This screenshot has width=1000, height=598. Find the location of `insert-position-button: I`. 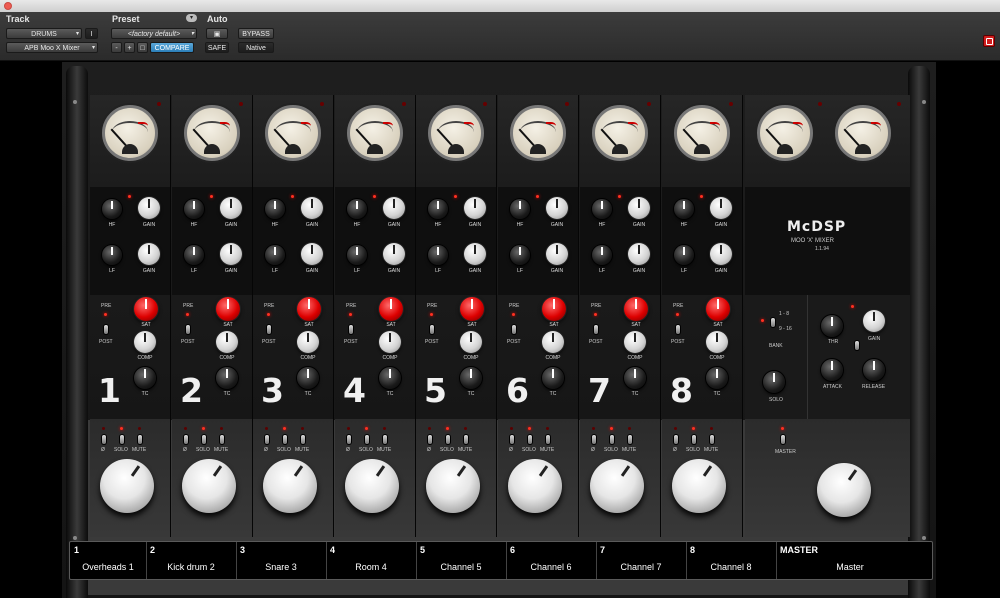

insert-position-button: I is located at coordinates (91, 33).